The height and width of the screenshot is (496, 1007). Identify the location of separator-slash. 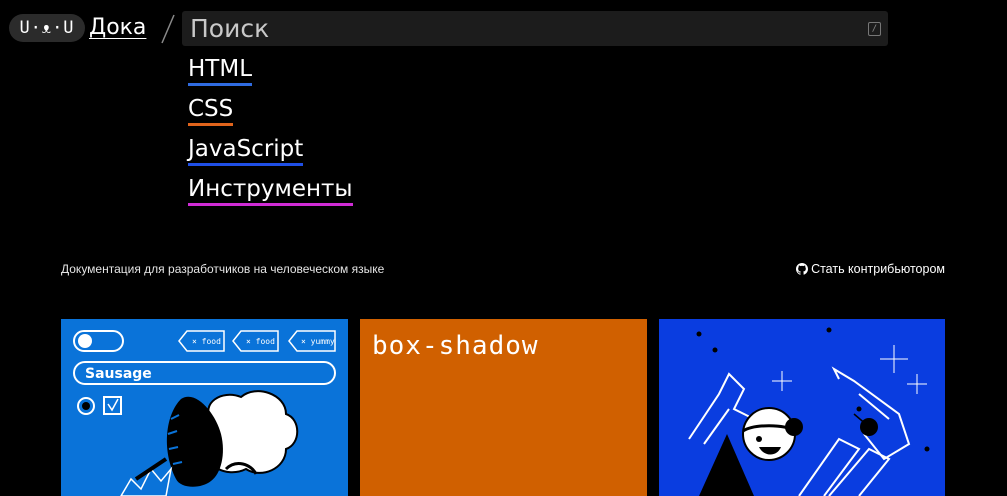
(168, 29).